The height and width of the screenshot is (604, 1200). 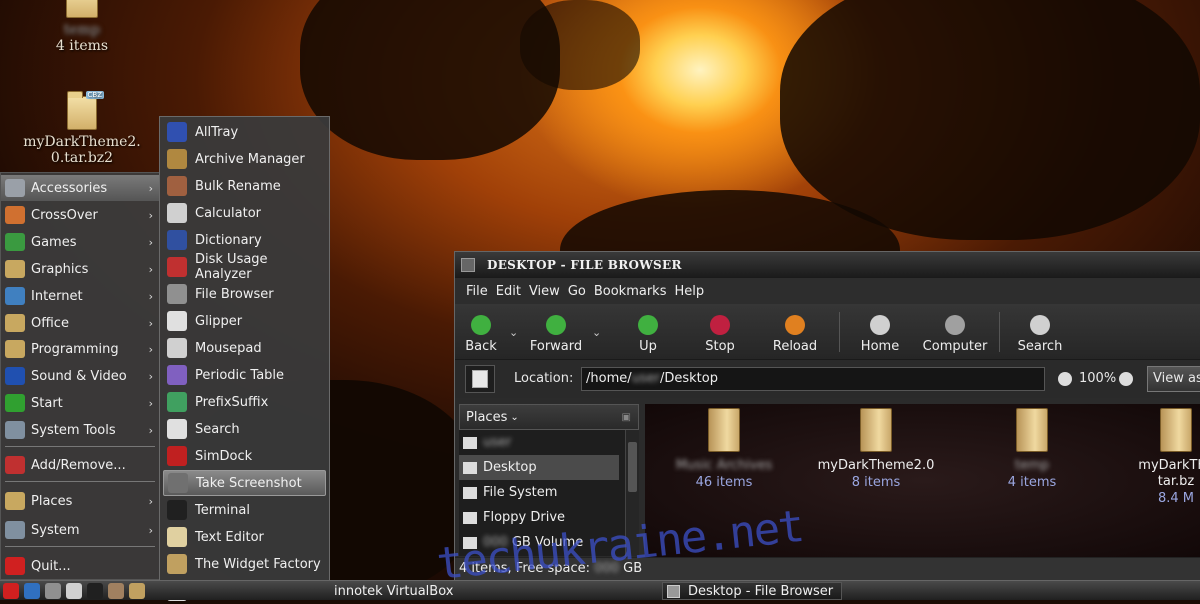 I want to click on alltray-icon, so click(x=177, y=132).